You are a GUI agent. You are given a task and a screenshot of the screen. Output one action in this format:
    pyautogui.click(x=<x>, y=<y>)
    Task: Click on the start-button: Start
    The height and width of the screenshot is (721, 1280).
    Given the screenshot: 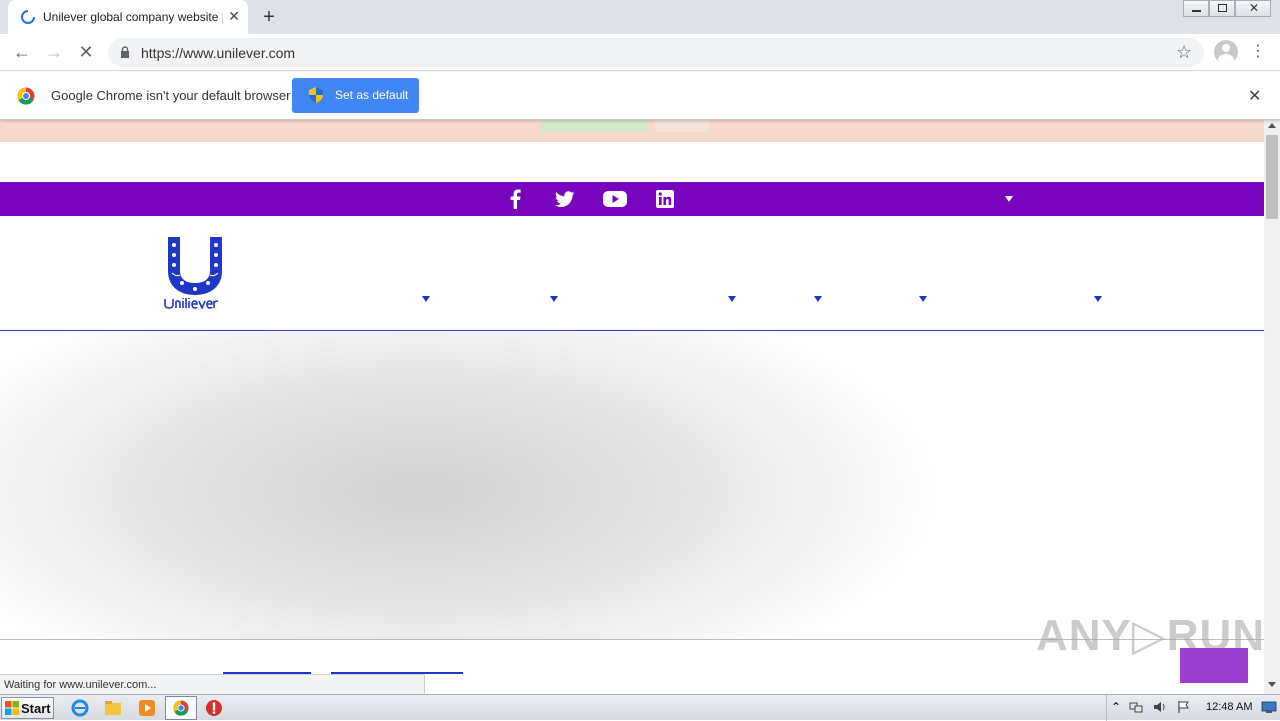 What is the action you would take?
    pyautogui.click(x=27, y=708)
    